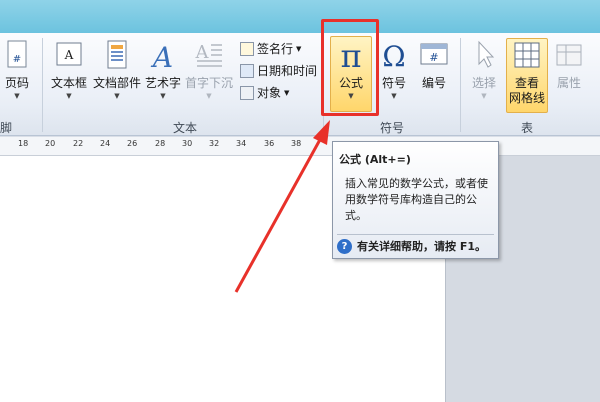 The height and width of the screenshot is (402, 600). I want to click on tooltip-help: ? 有关详细帮助，请按 F1。, so click(411, 246).